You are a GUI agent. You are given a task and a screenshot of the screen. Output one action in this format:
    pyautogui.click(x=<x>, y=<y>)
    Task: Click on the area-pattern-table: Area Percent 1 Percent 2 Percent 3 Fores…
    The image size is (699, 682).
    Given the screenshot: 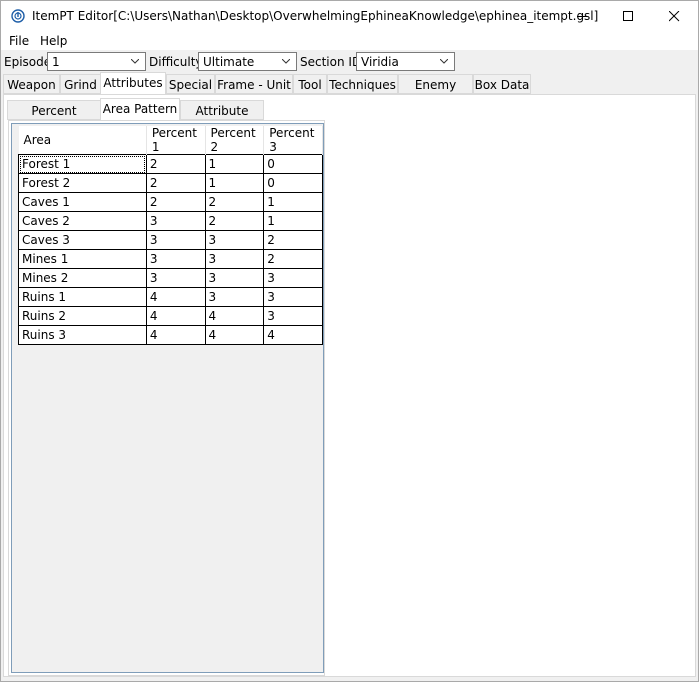 What is the action you would take?
    pyautogui.click(x=170, y=235)
    